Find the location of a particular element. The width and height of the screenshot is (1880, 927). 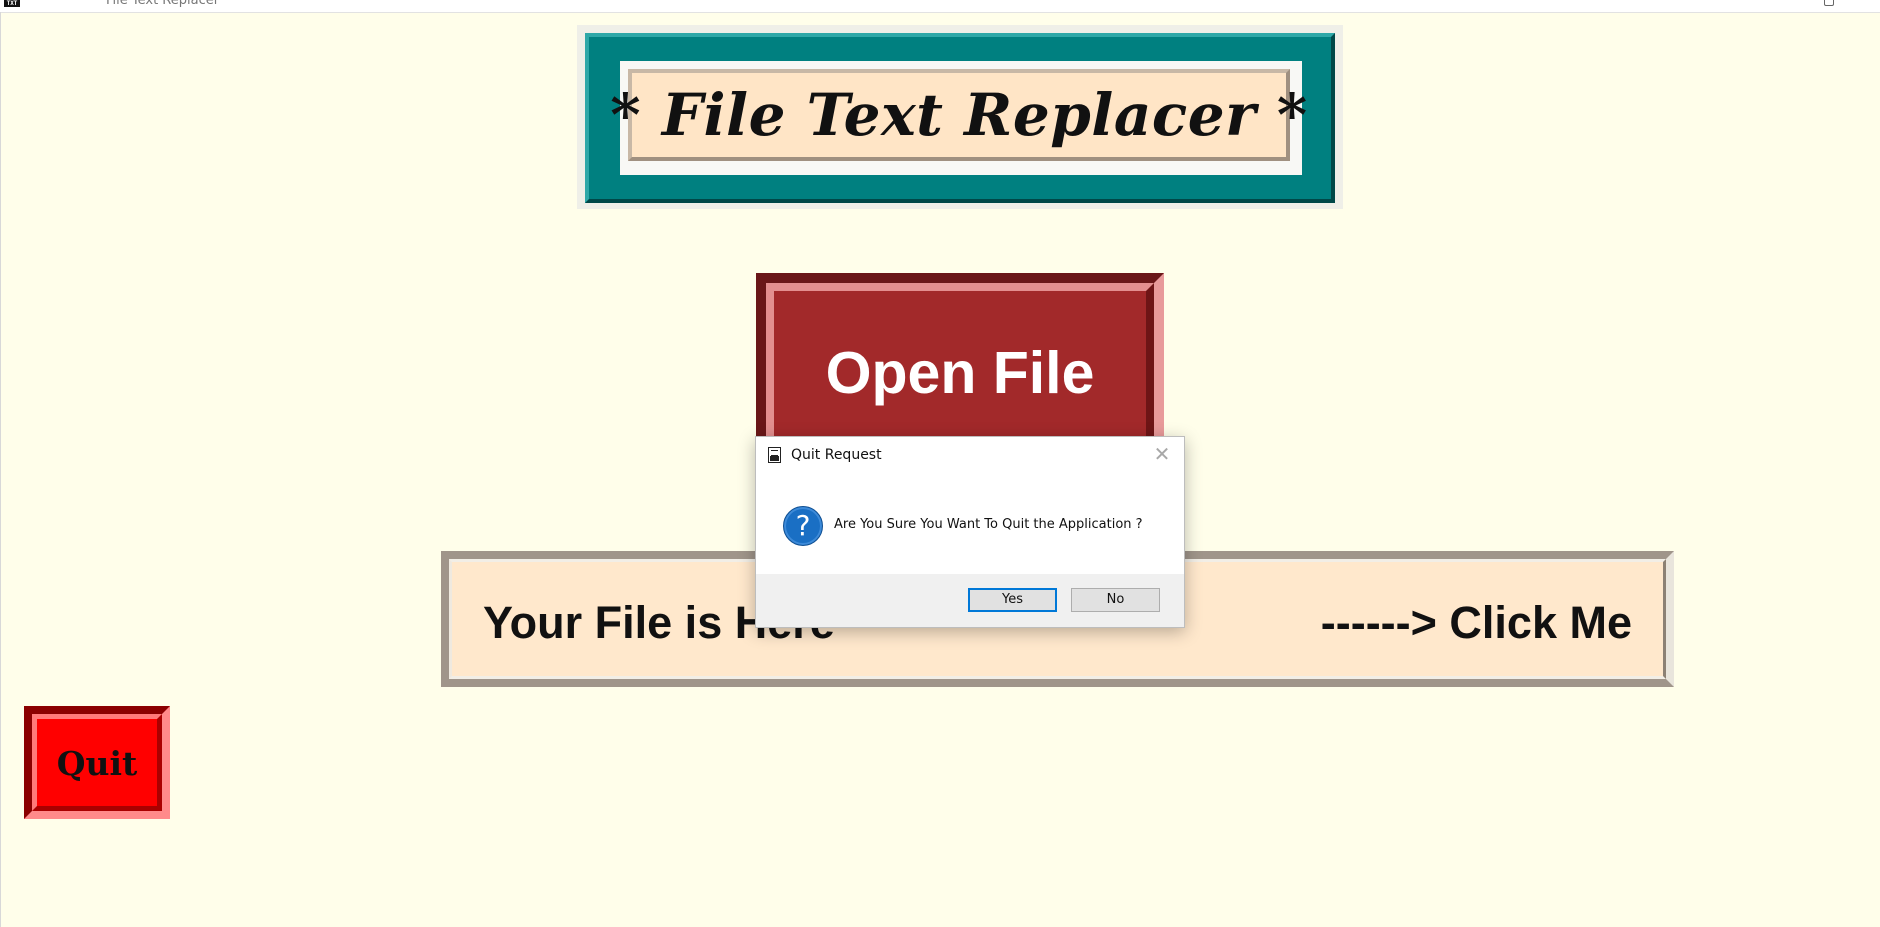

header-banner-panel: * File Text Replacer * is located at coordinates (958, 115).